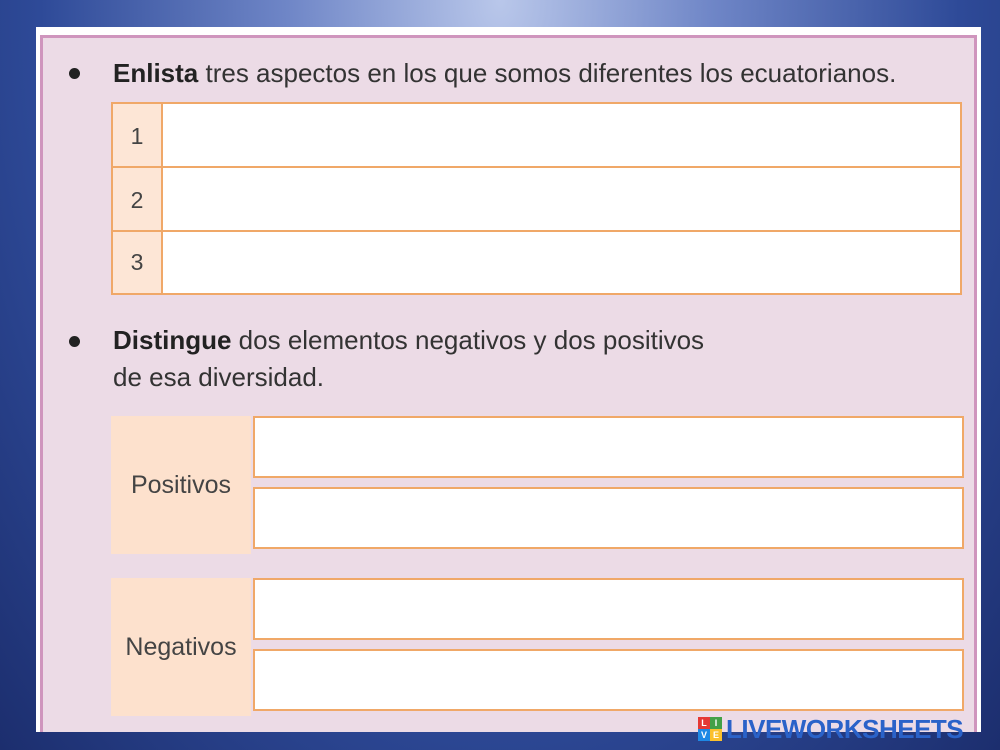 This screenshot has height=750, width=1000. I want to click on positive-label: Positivos, so click(181, 485).